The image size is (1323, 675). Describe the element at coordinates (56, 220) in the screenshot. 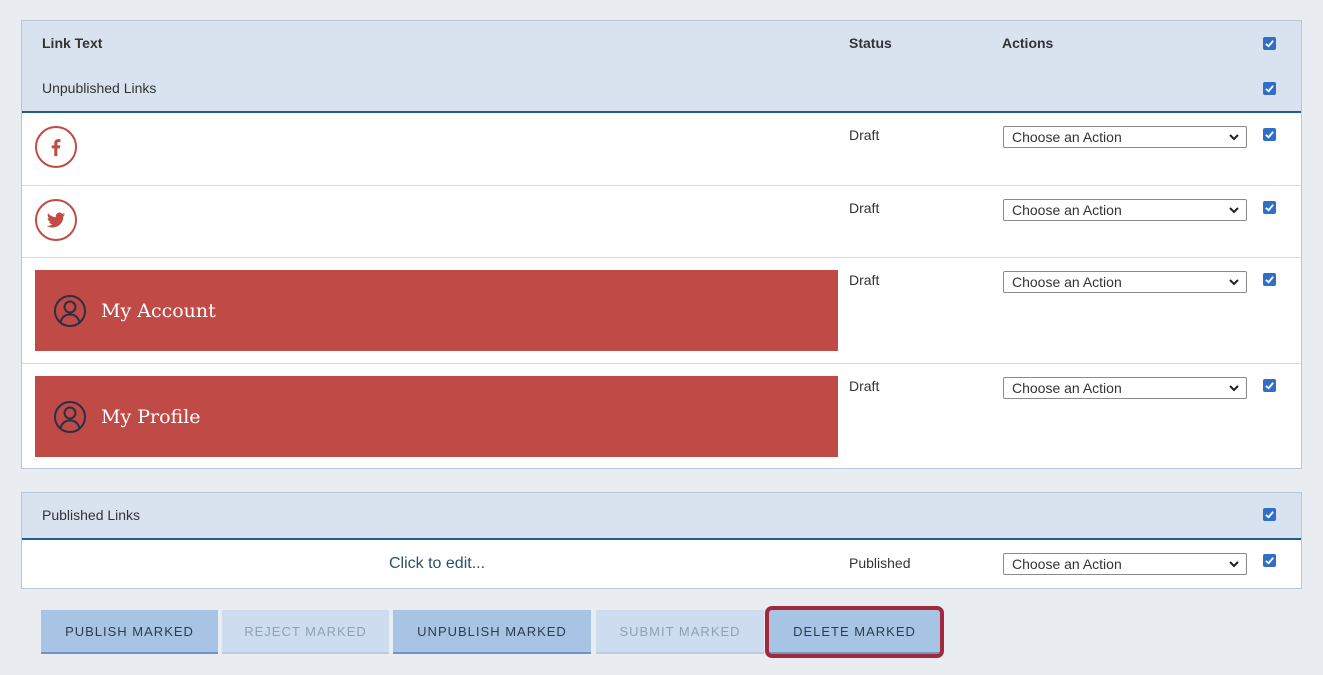

I see `twitter-icon` at that location.